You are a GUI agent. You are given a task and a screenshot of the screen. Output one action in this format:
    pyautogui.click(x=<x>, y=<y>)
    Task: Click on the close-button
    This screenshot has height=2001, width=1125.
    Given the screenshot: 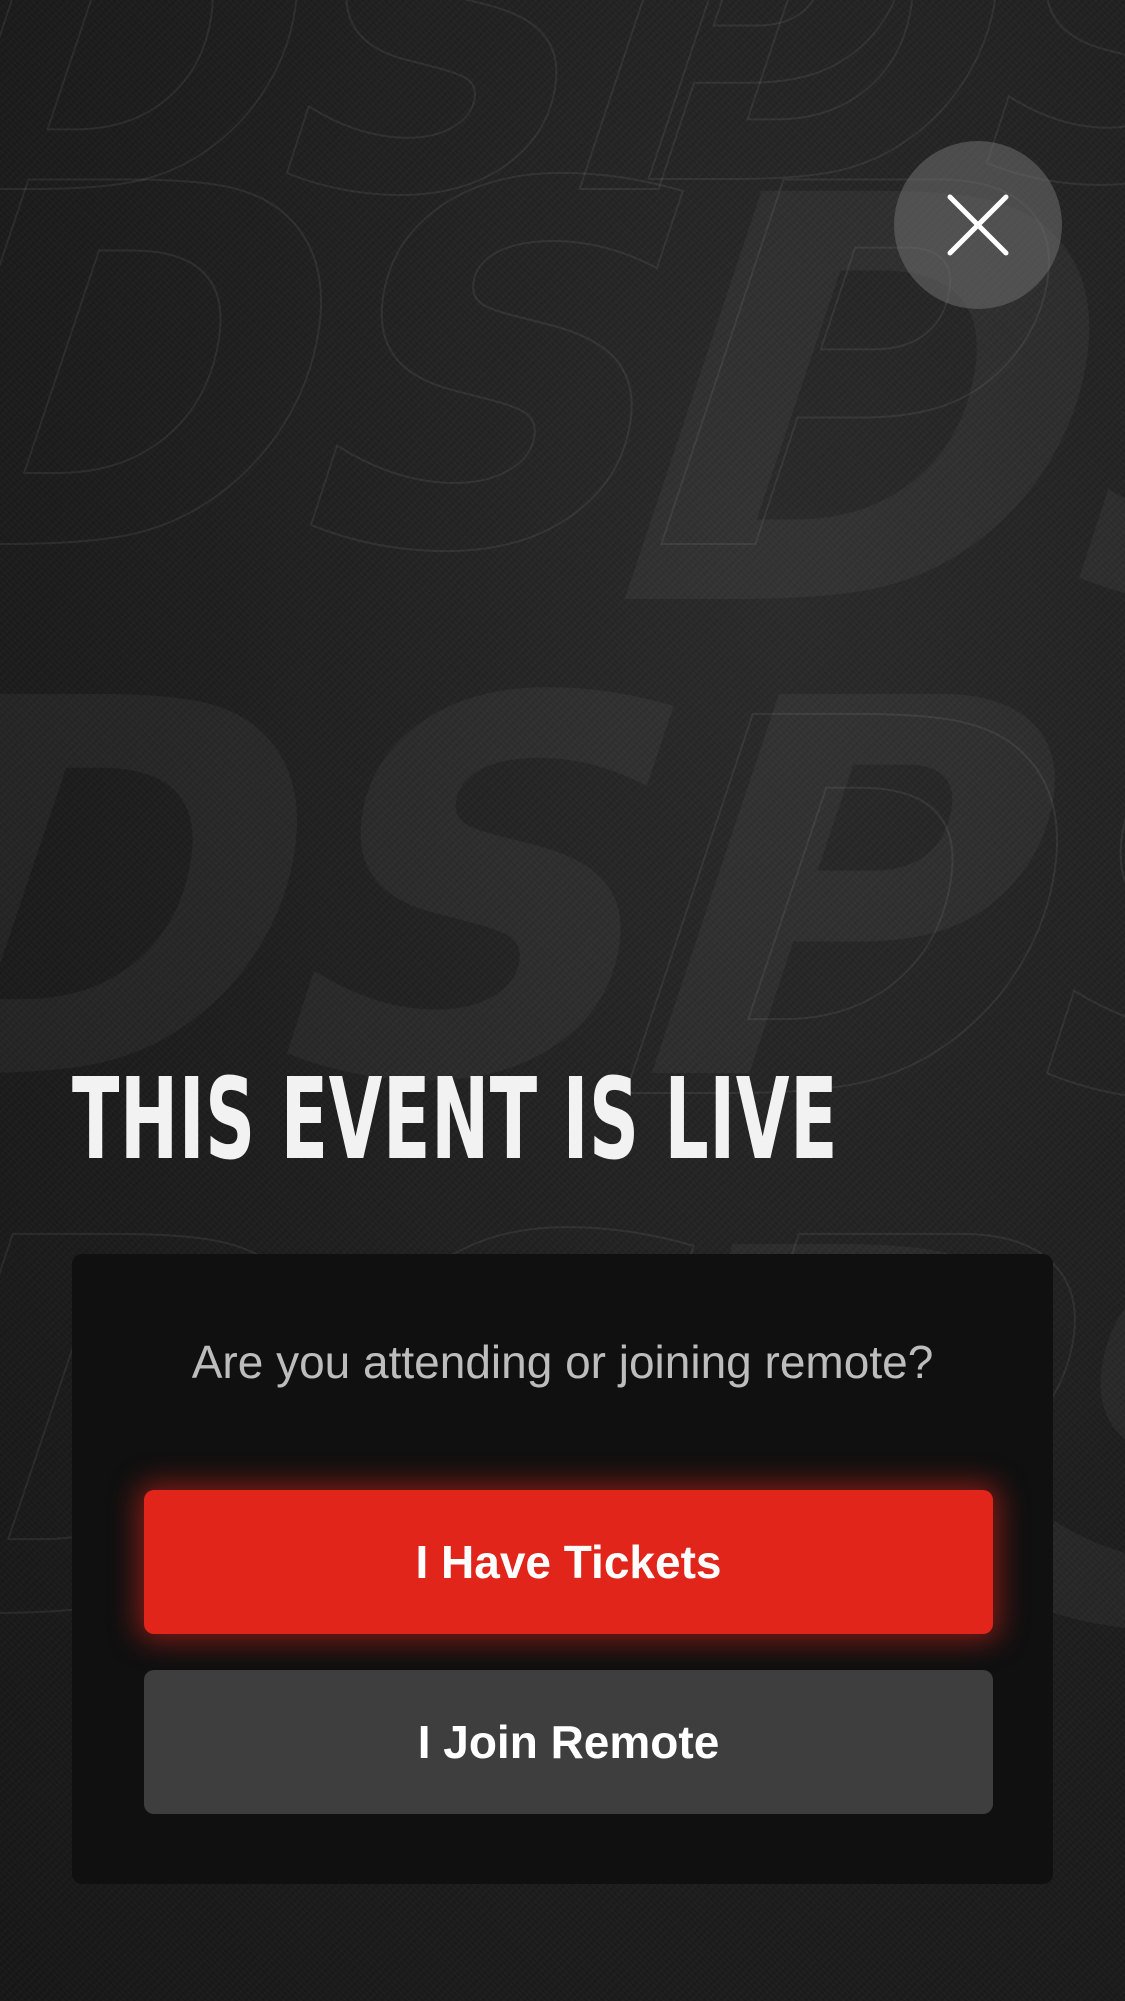 What is the action you would take?
    pyautogui.click(x=978, y=225)
    